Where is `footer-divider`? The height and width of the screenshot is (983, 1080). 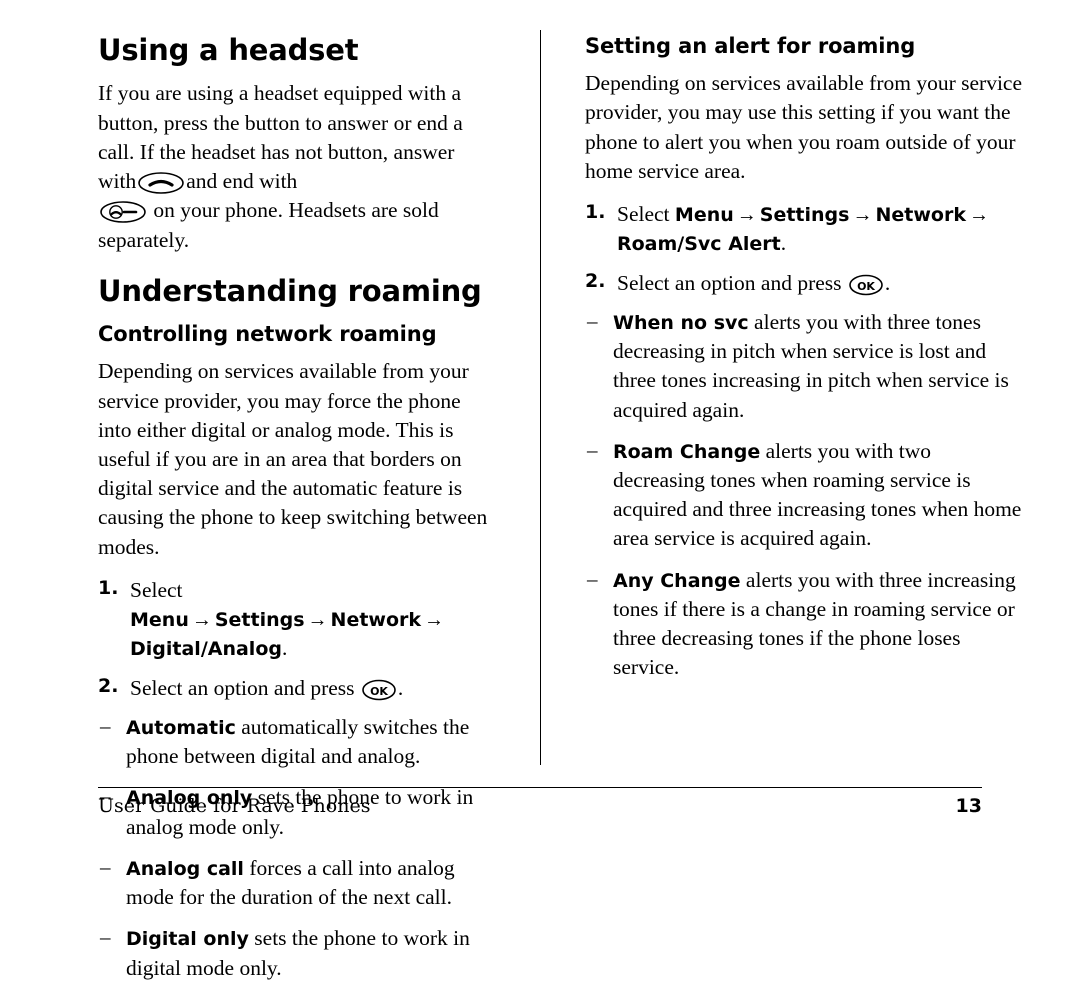 footer-divider is located at coordinates (540, 787).